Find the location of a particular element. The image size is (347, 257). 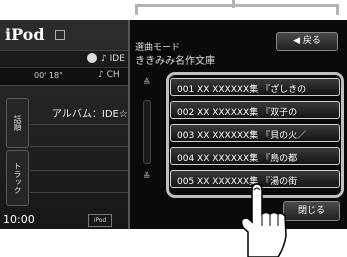

ipod-badge: iPod is located at coordinates (100, 220).